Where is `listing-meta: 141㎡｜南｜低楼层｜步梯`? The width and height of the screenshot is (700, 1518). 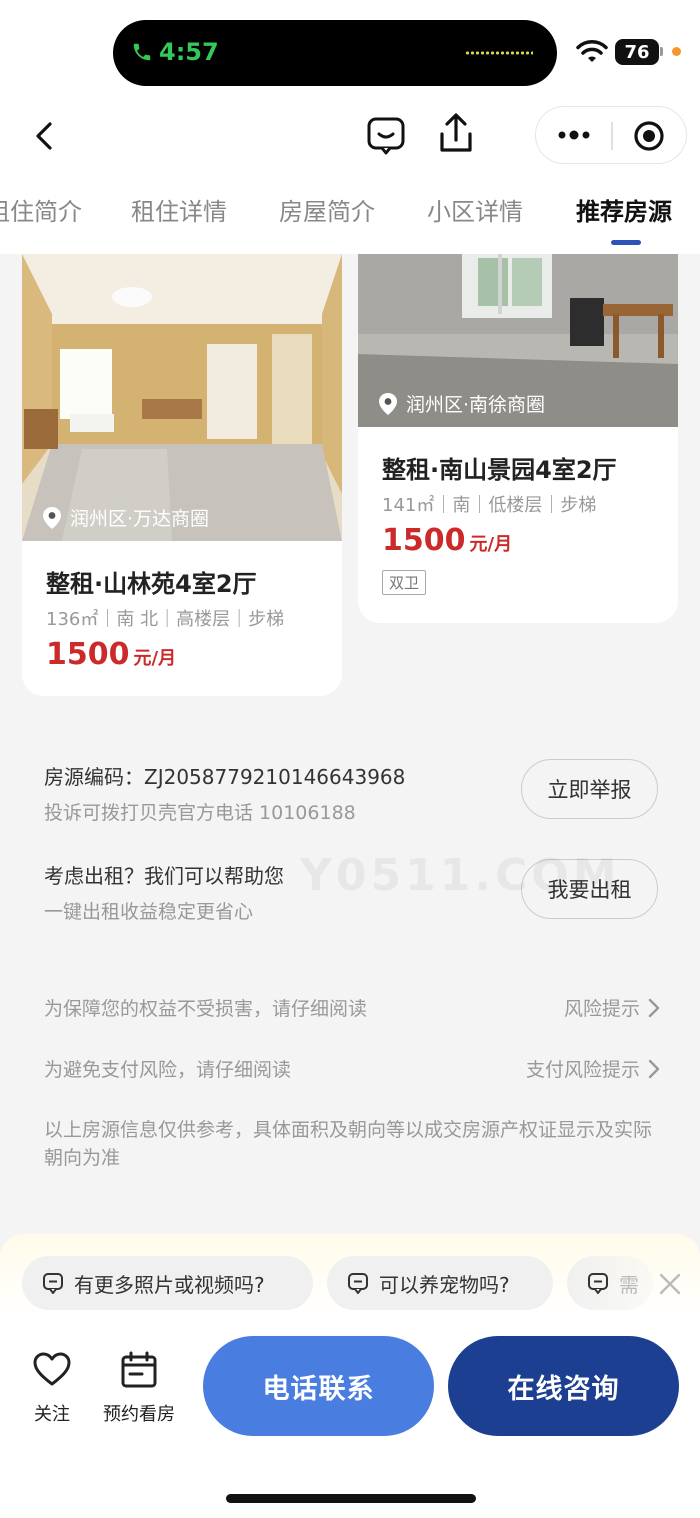 listing-meta: 141㎡｜南｜低楼层｜步梯 is located at coordinates (489, 505).